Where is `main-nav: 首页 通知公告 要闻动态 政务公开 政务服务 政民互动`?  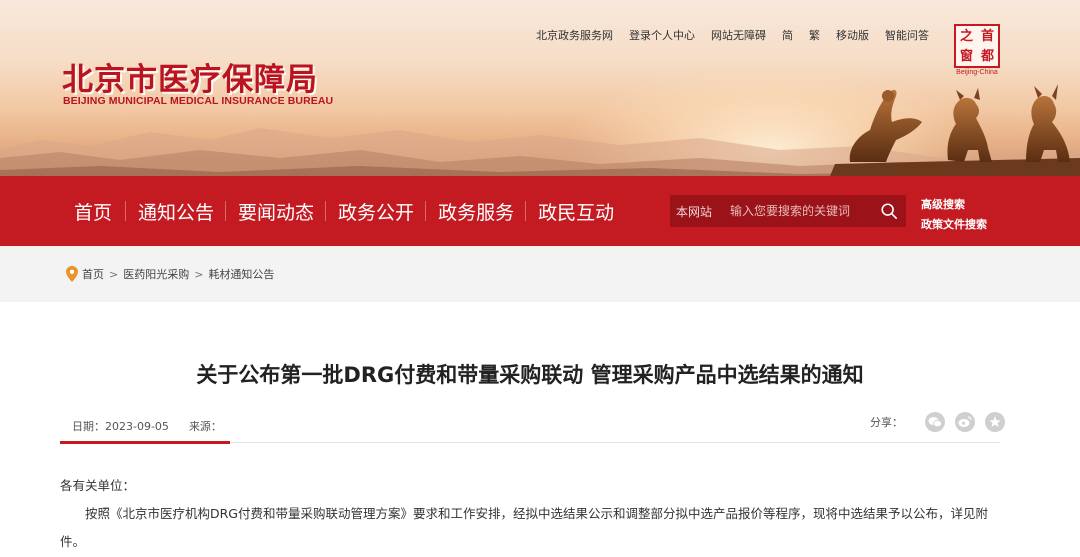
main-nav: 首页 通知公告 要闻动态 政务公开 政务服务 政民互动 is located at coordinates (540, 211).